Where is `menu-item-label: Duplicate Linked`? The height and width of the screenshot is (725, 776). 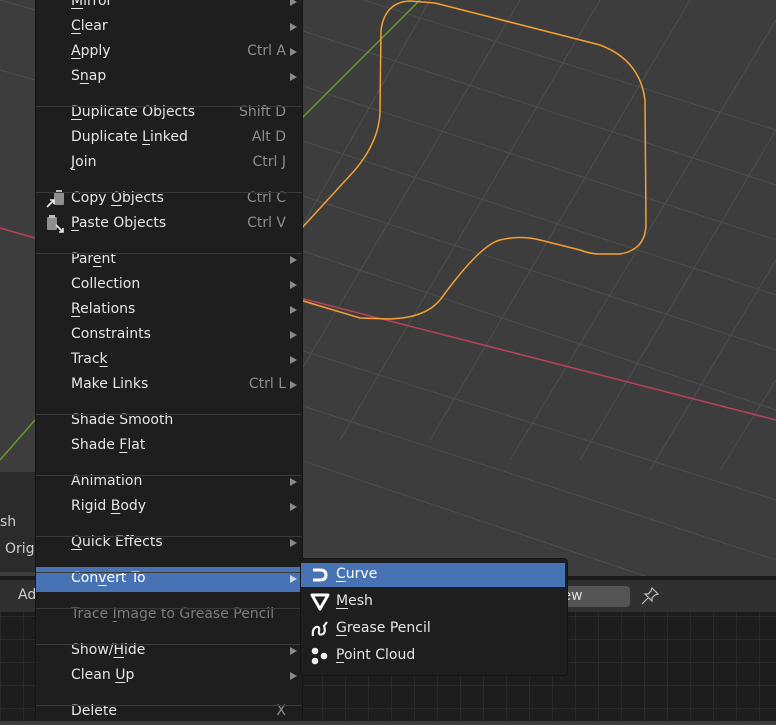 menu-item-label: Duplicate Linked is located at coordinates (129, 137).